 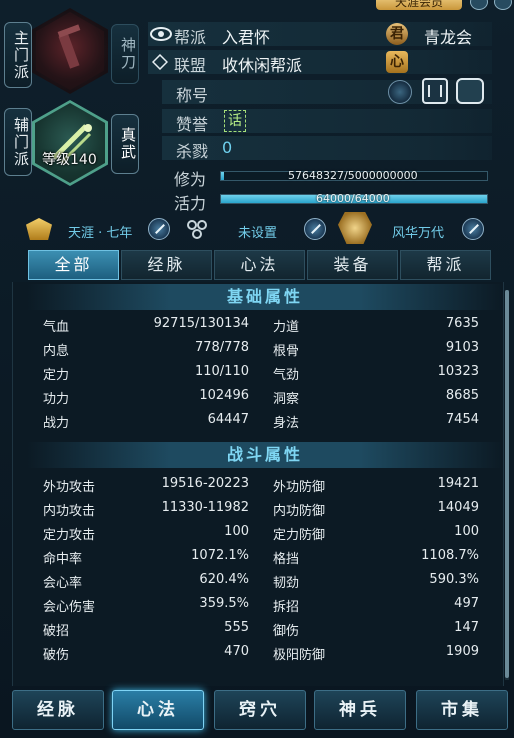 I want to click on stat-label: 破招, so click(x=56, y=631).